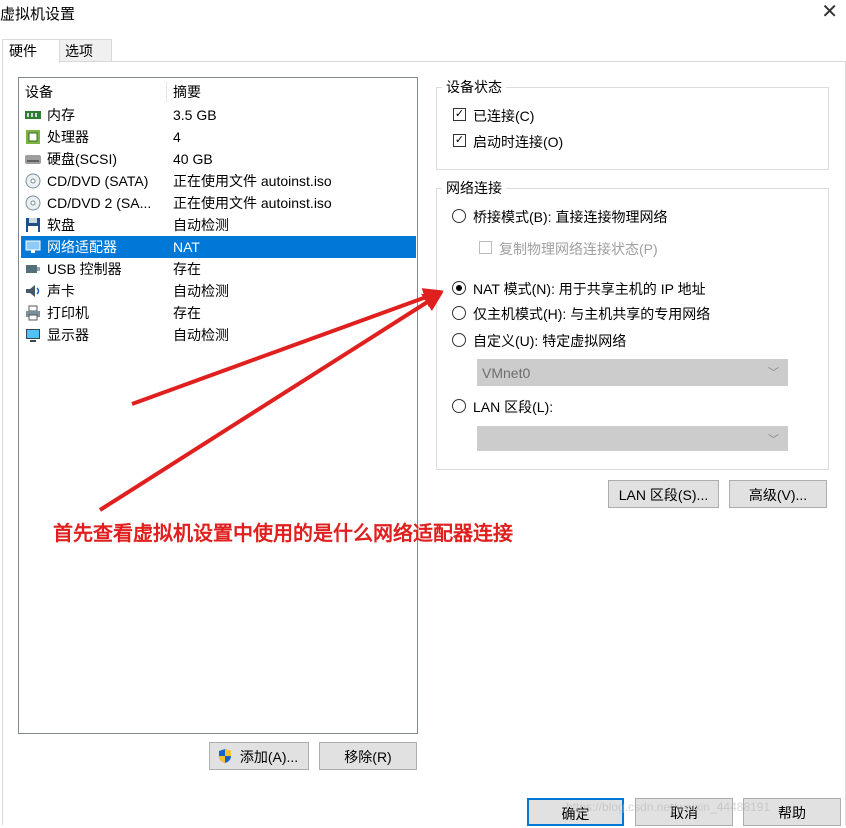  I want to click on tab-hardware: 硬件, so click(31, 51).